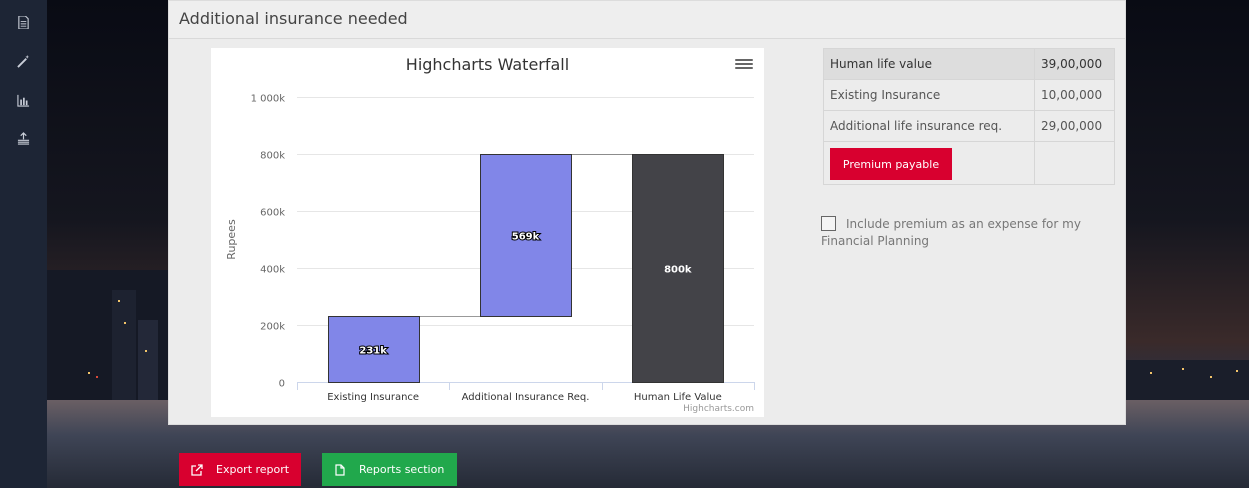 The width and height of the screenshot is (1249, 488). I want to click on bar-data-label: 231k, so click(373, 351).